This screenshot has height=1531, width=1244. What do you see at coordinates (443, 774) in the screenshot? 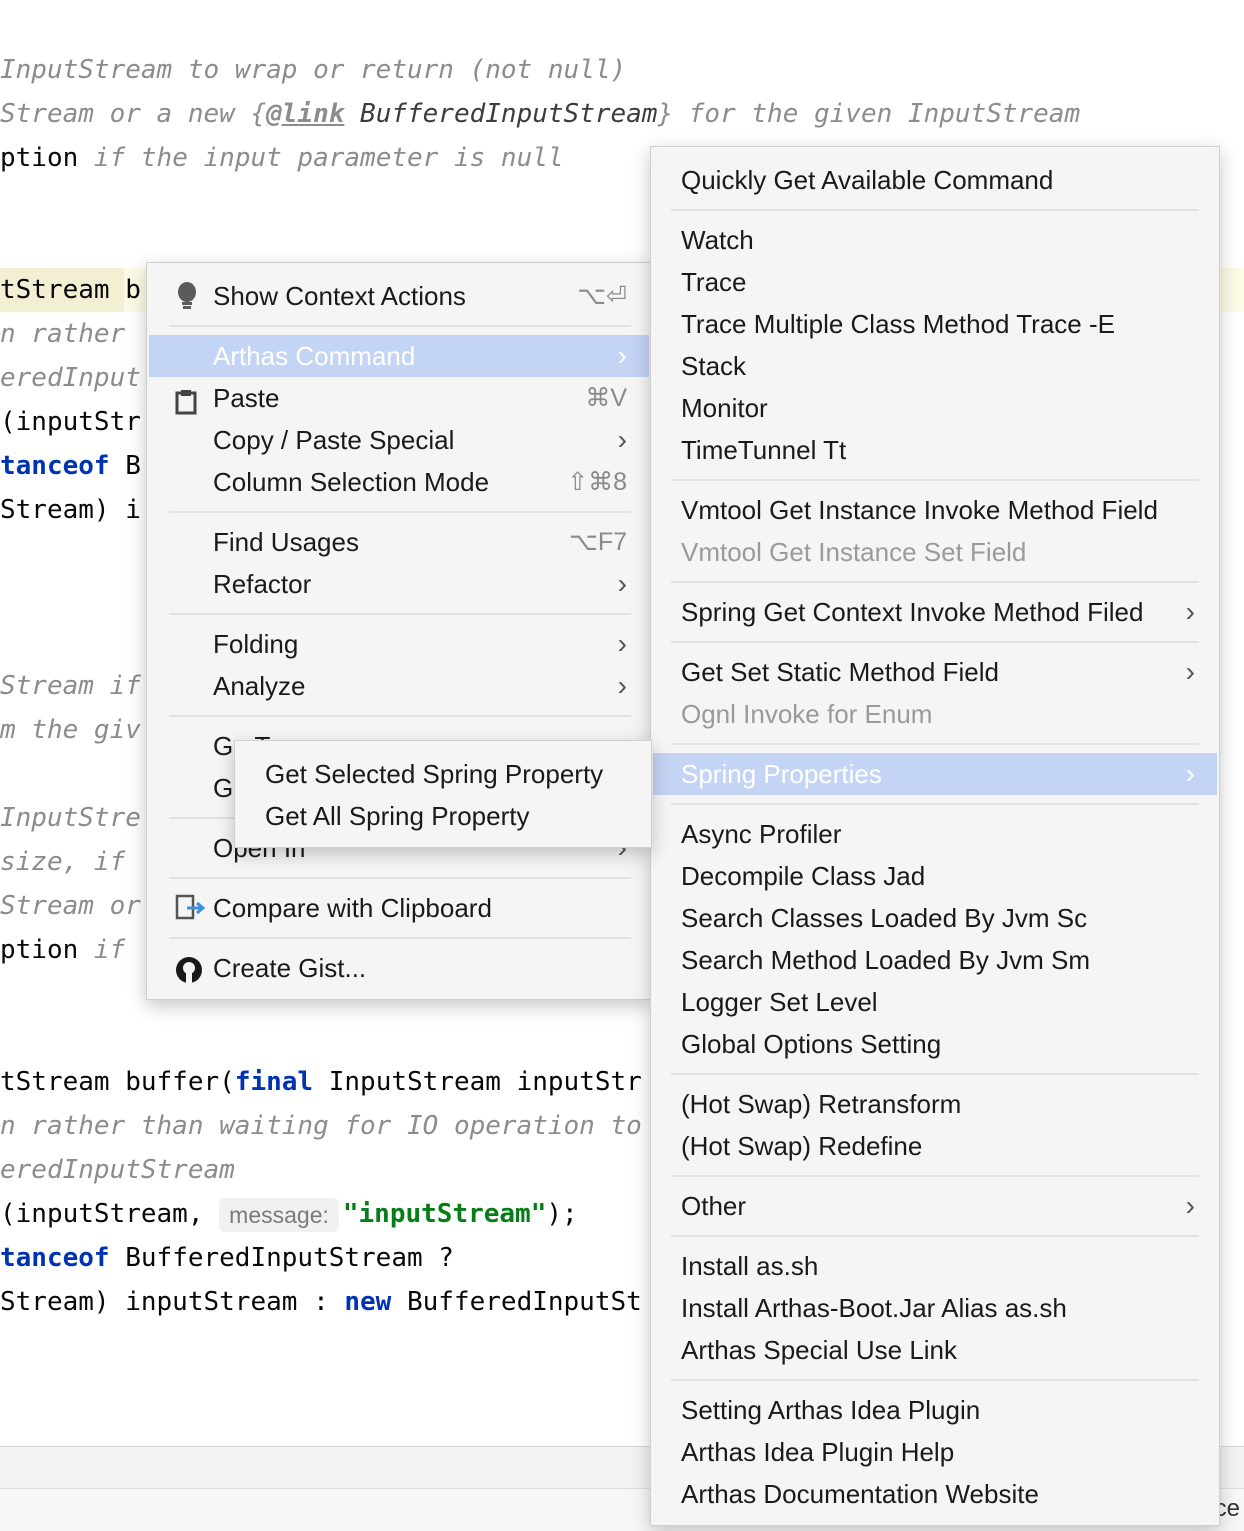
I see `menu-item-get-selected-spring-property: Get Selected Spring Property` at bounding box center [443, 774].